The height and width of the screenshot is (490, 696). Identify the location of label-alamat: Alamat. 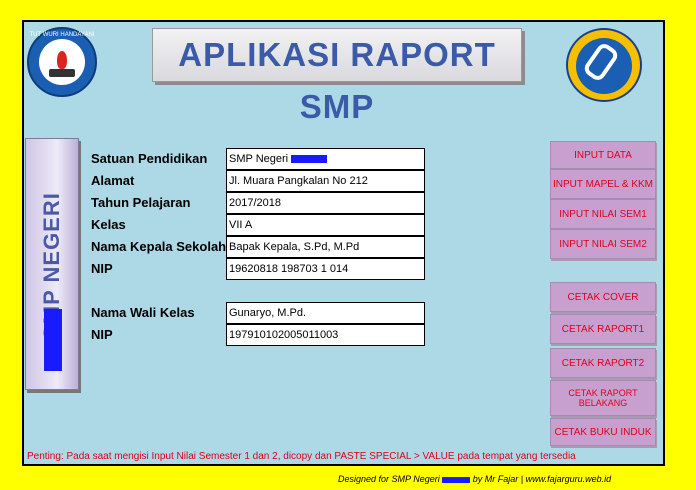
(113, 180).